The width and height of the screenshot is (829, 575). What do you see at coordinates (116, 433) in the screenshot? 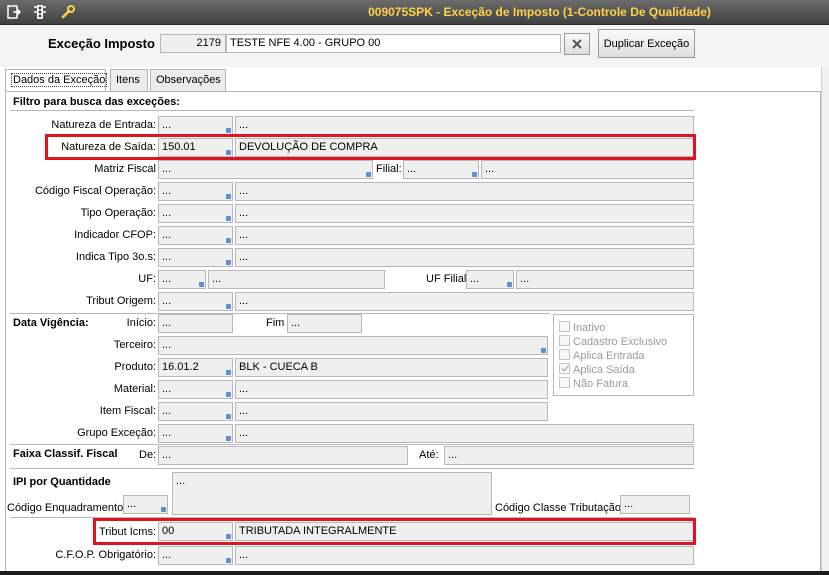
I see `grupo-excecao-label: Grupo Exceção:` at bounding box center [116, 433].